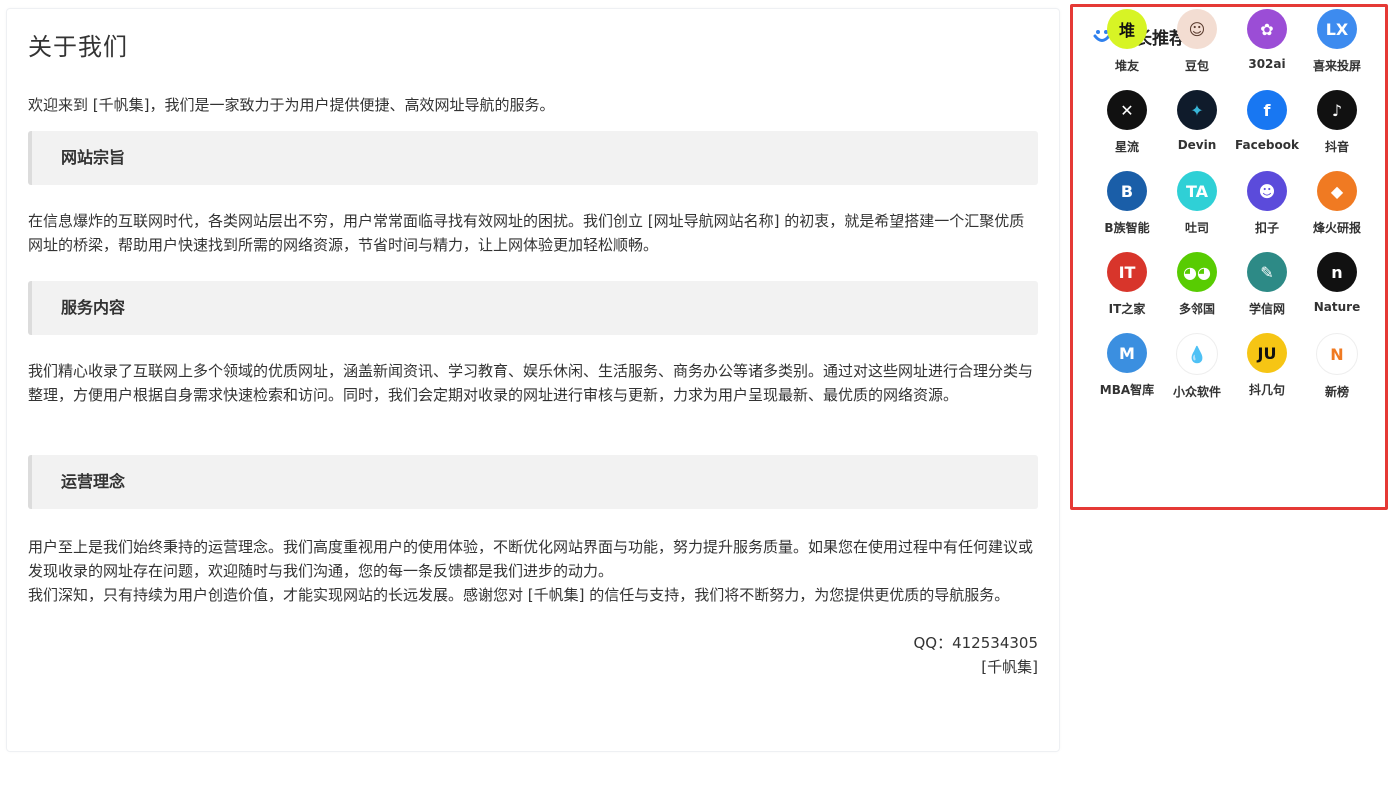  I want to click on xilai-logo-icon: LX, so click(1337, 29).